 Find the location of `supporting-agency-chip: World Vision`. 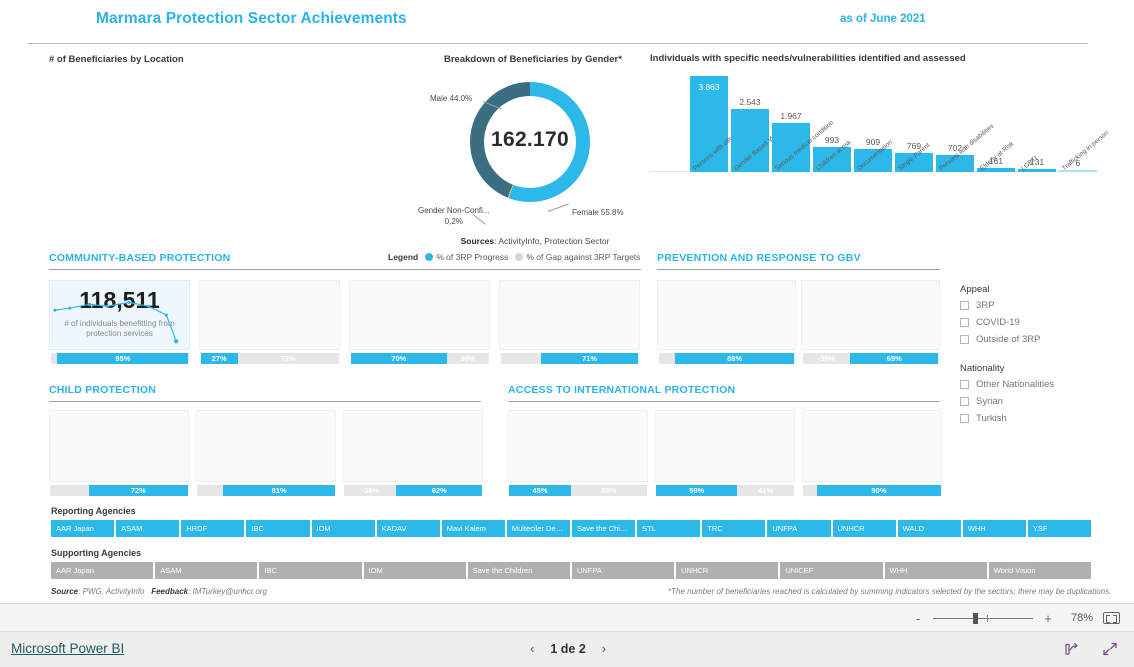

supporting-agency-chip: World Vision is located at coordinates (1039, 570).